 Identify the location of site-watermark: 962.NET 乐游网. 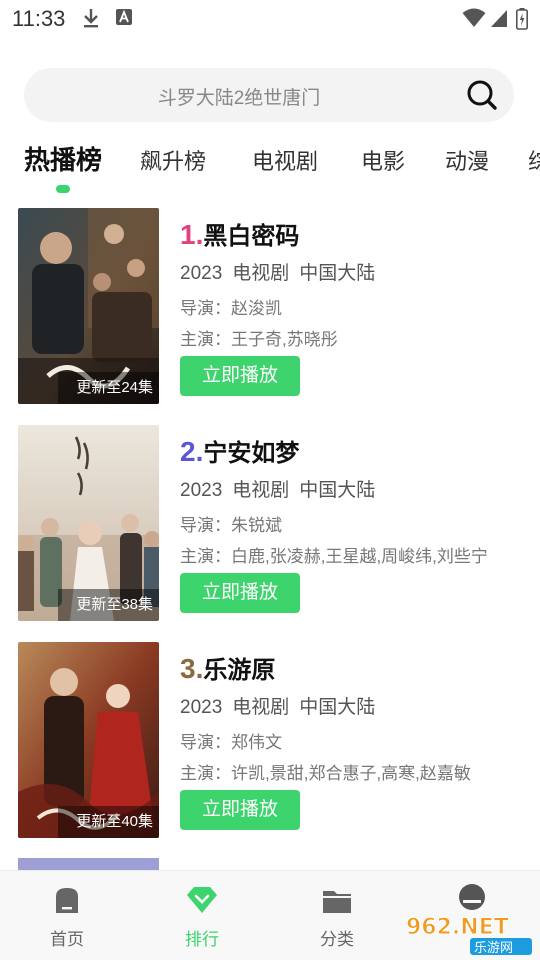
(469, 935).